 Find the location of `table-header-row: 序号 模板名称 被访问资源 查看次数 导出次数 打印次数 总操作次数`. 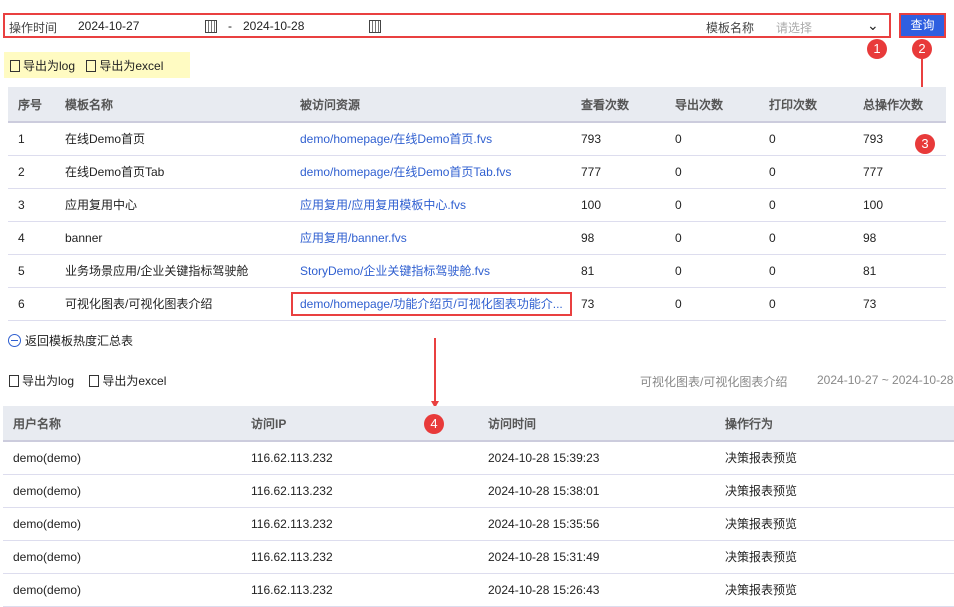

table-header-row: 序号 模板名称 被访问资源 查看次数 导出次数 打印次数 总操作次数 is located at coordinates (477, 105).